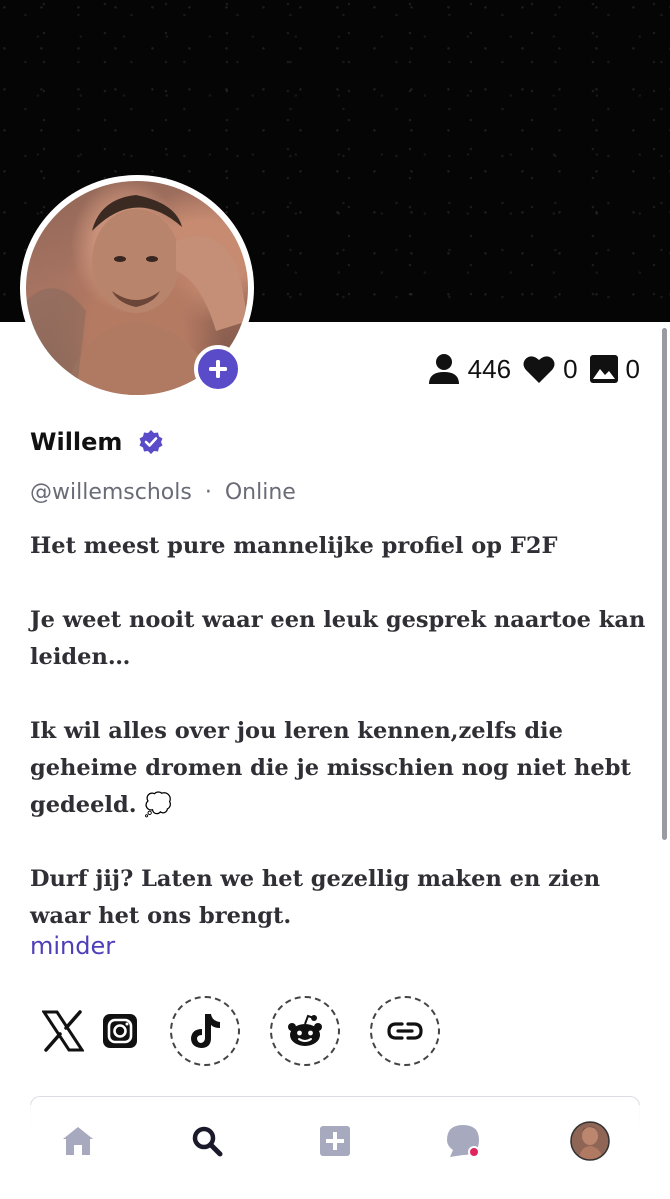 The width and height of the screenshot is (670, 1199). I want to click on online-status: Online, so click(260, 492).